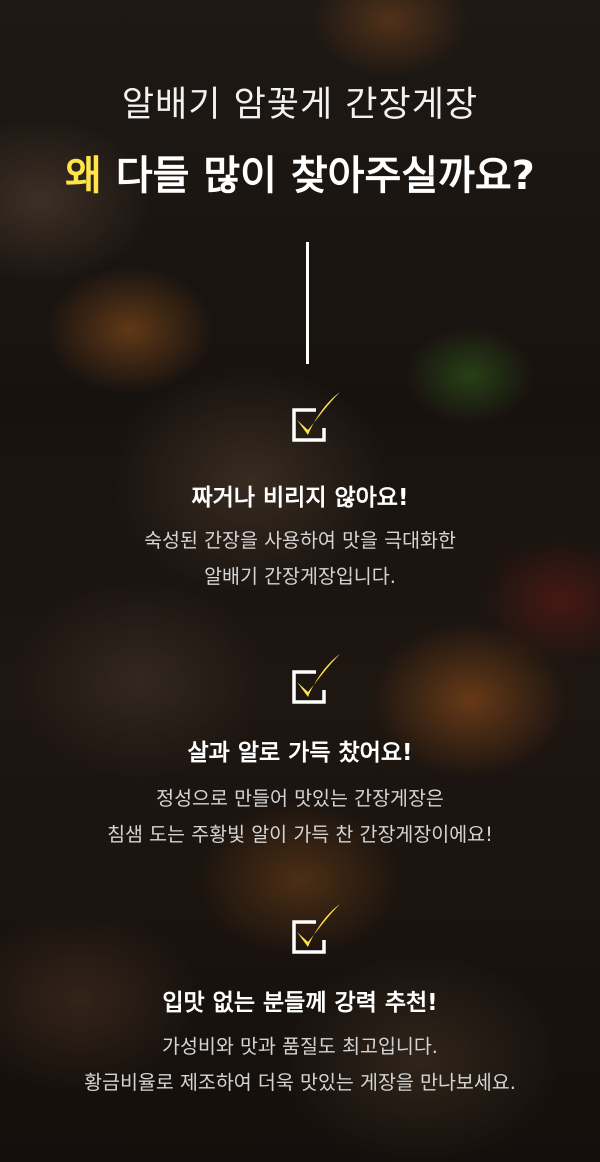 This screenshot has height=1162, width=600. What do you see at coordinates (300, 540) in the screenshot?
I see `feature-line: 숙성된 간장을 사용하여 맛을 극대화한` at bounding box center [300, 540].